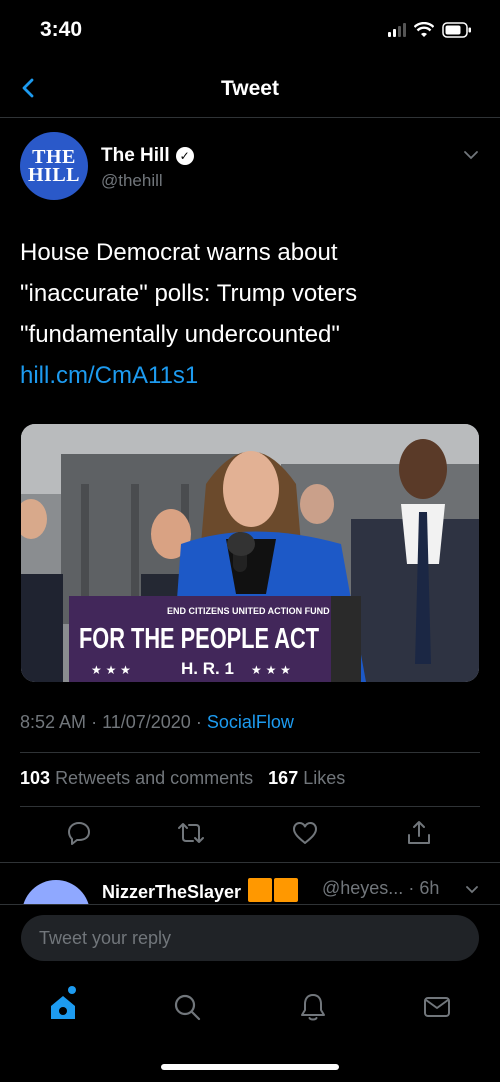 The width and height of the screenshot is (500, 1082). I want to click on tab-notifications, so click(313, 1007).